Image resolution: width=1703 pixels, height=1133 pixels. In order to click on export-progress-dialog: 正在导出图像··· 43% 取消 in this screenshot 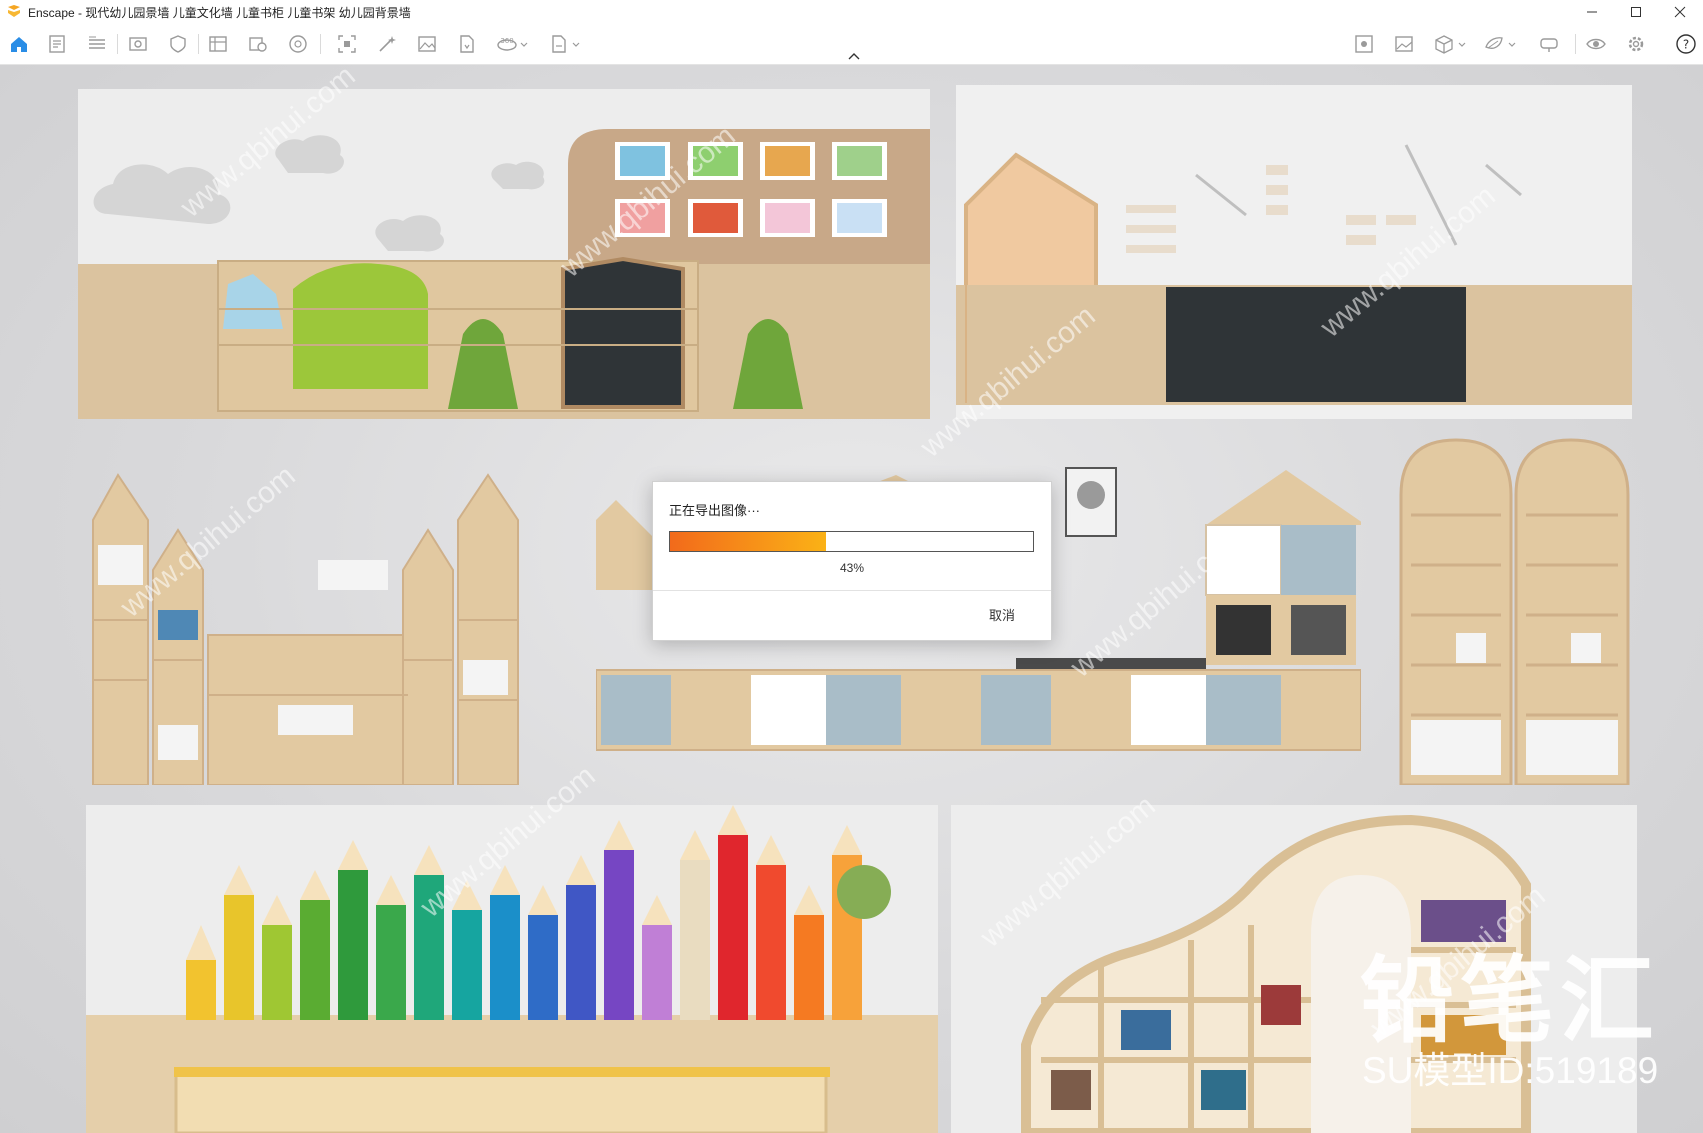, I will do `click(852, 561)`.